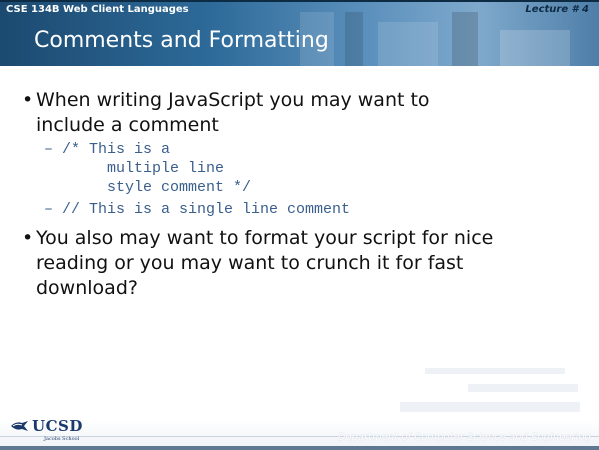 The image size is (599, 450). I want to click on footer-bar, so click(299, 448).